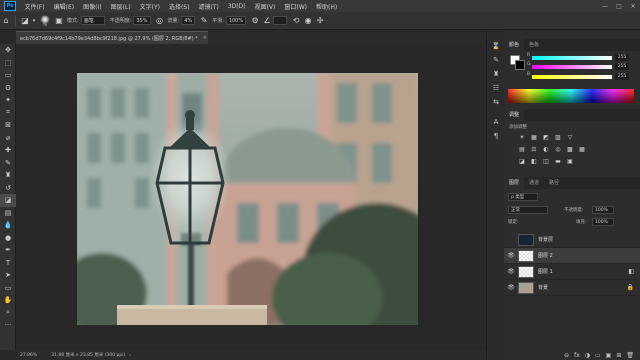 The image size is (640, 360). What do you see at coordinates (327, 6) in the screenshot?
I see `menu-help: 帮助(H)` at bounding box center [327, 6].